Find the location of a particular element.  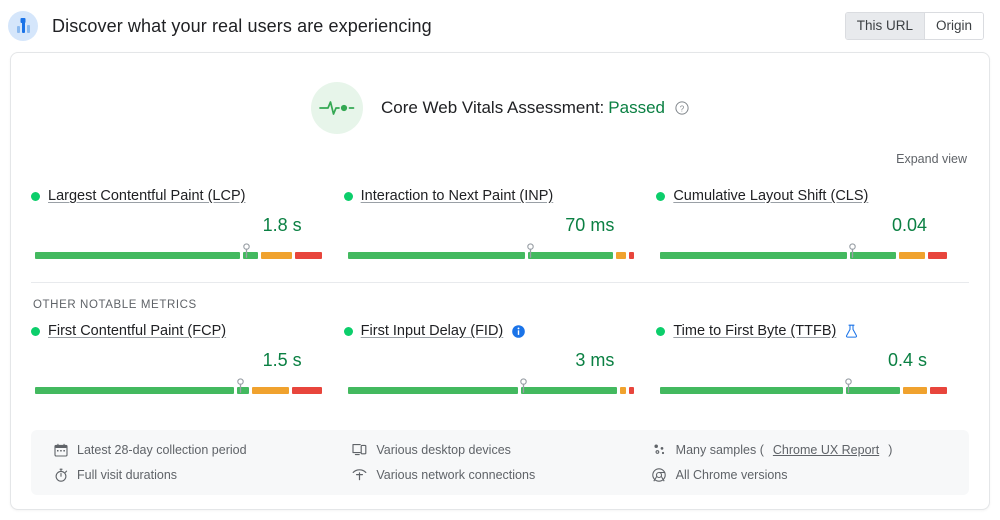

assessment-text: Core Web Vitals Assessment: Passed ? is located at coordinates (535, 108).